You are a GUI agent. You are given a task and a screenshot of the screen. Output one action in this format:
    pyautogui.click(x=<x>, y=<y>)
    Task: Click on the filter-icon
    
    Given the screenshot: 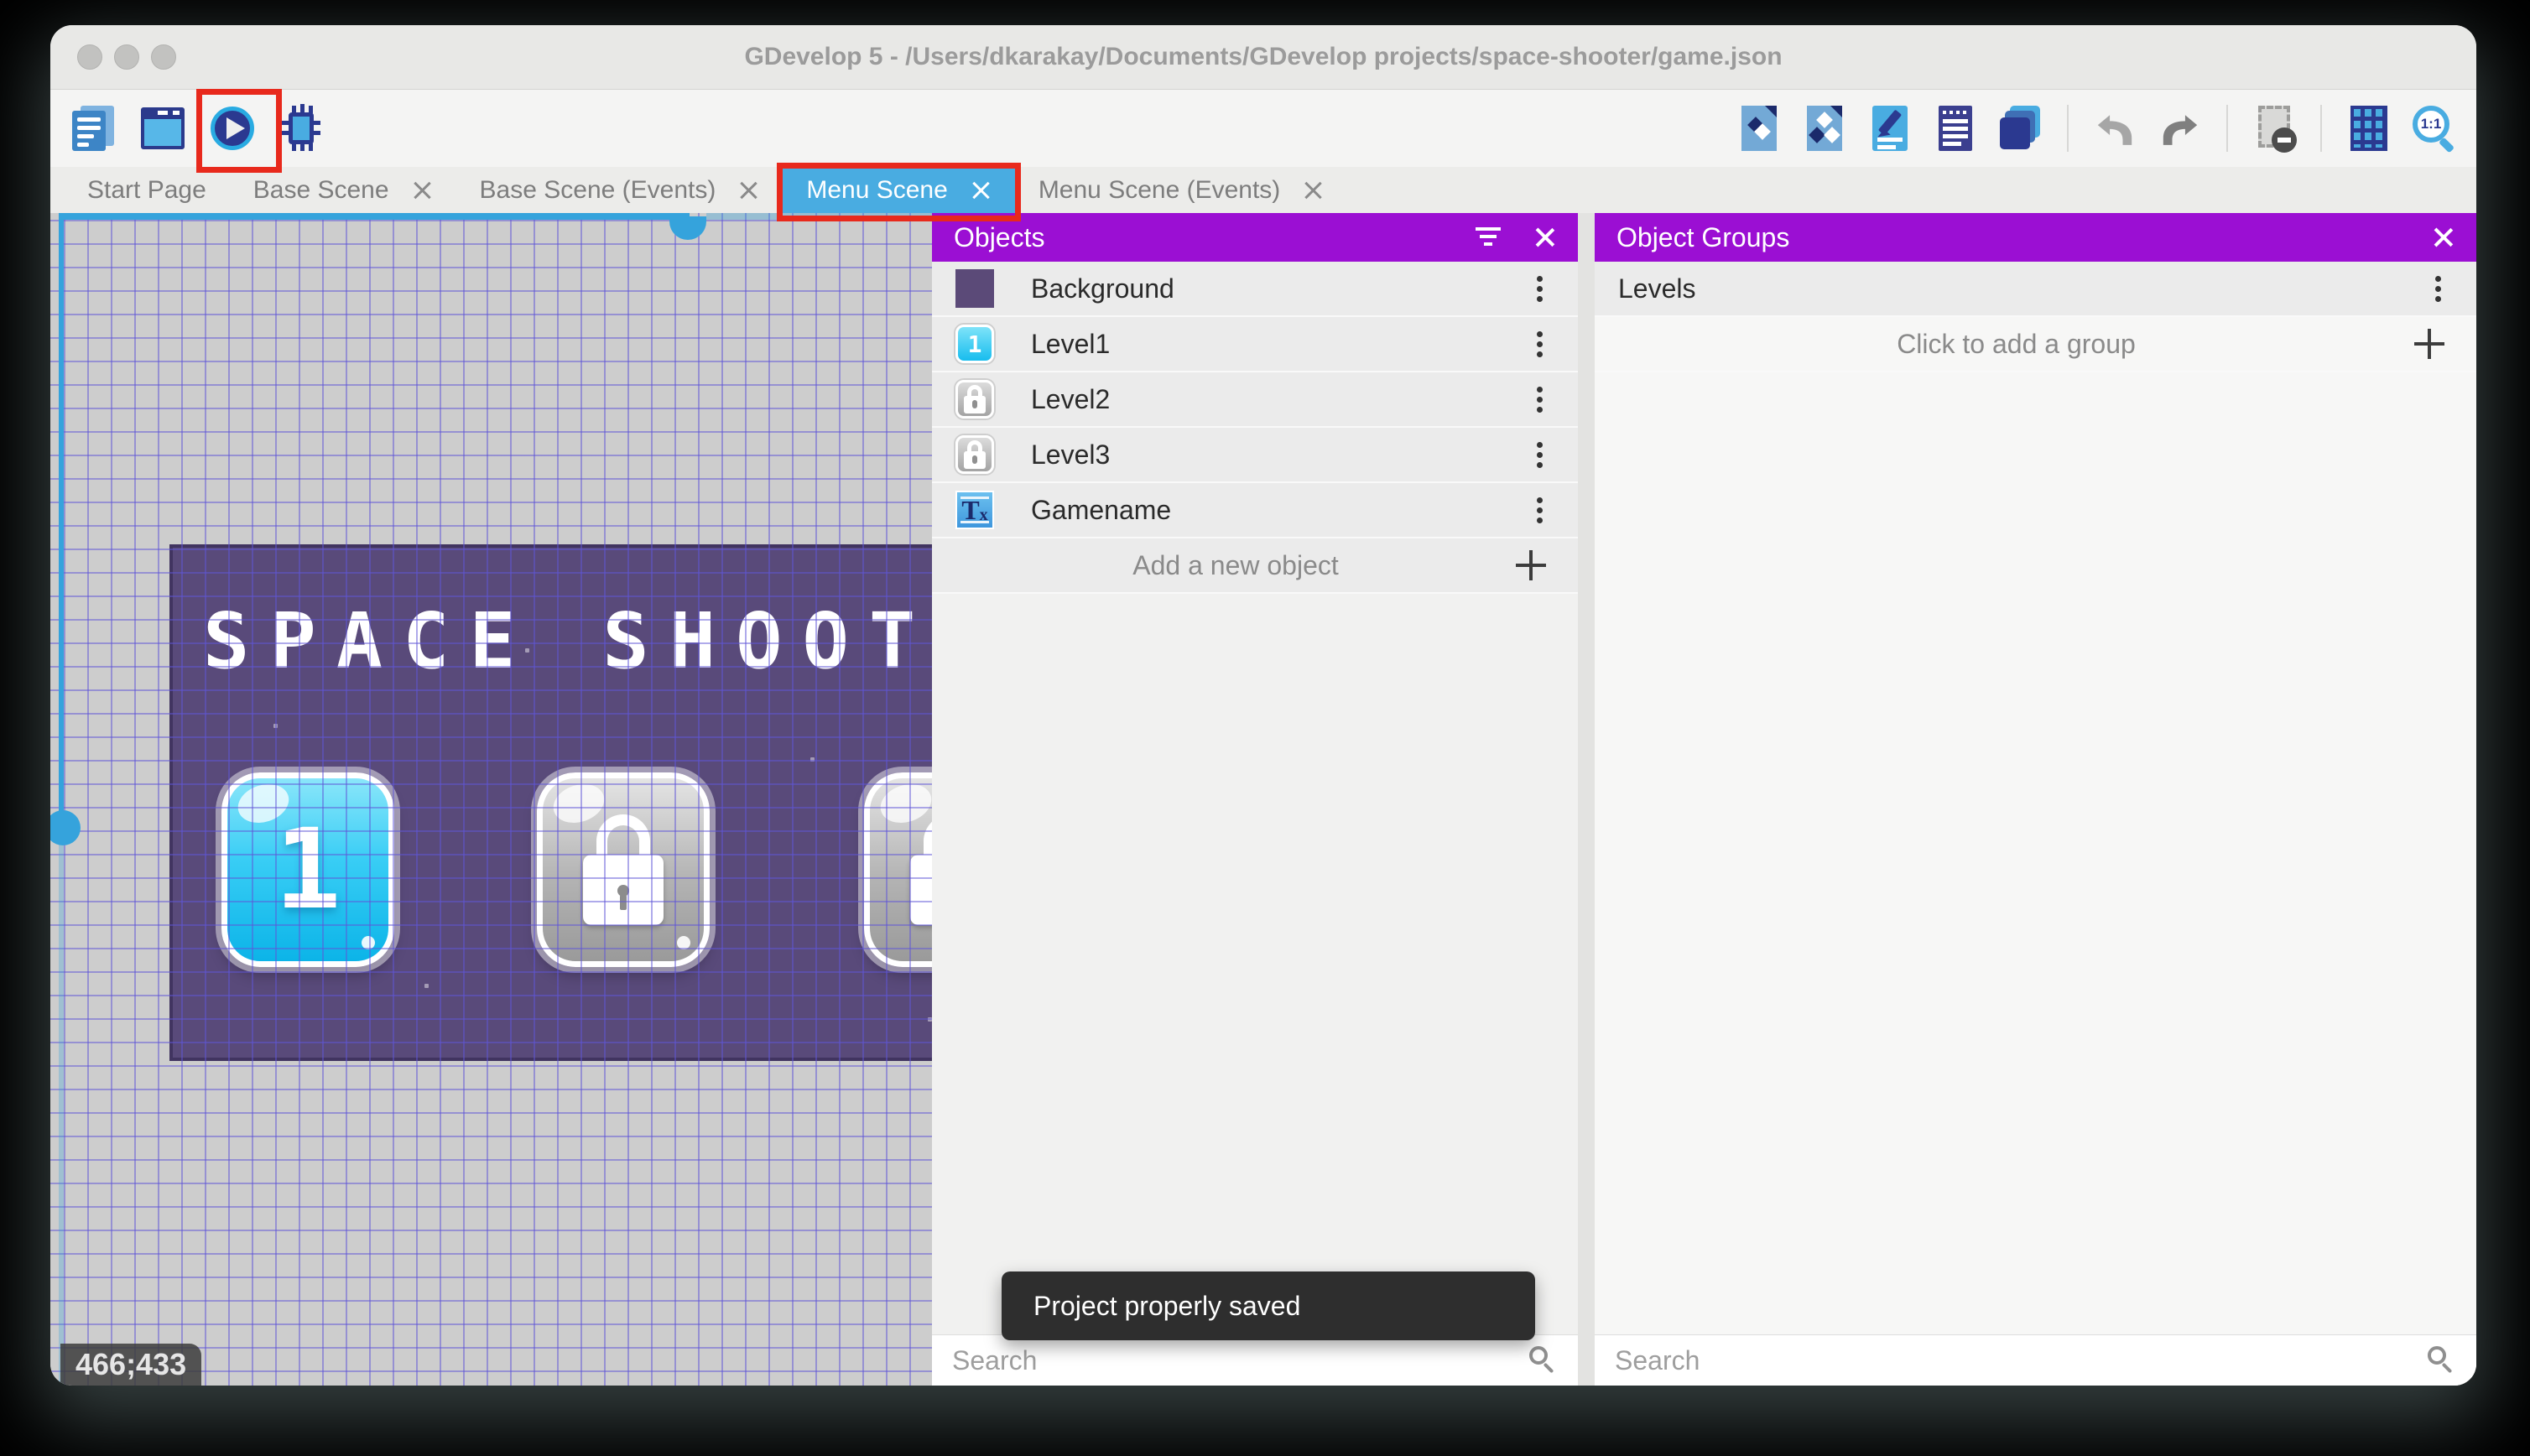 What is the action you would take?
    pyautogui.click(x=1488, y=237)
    